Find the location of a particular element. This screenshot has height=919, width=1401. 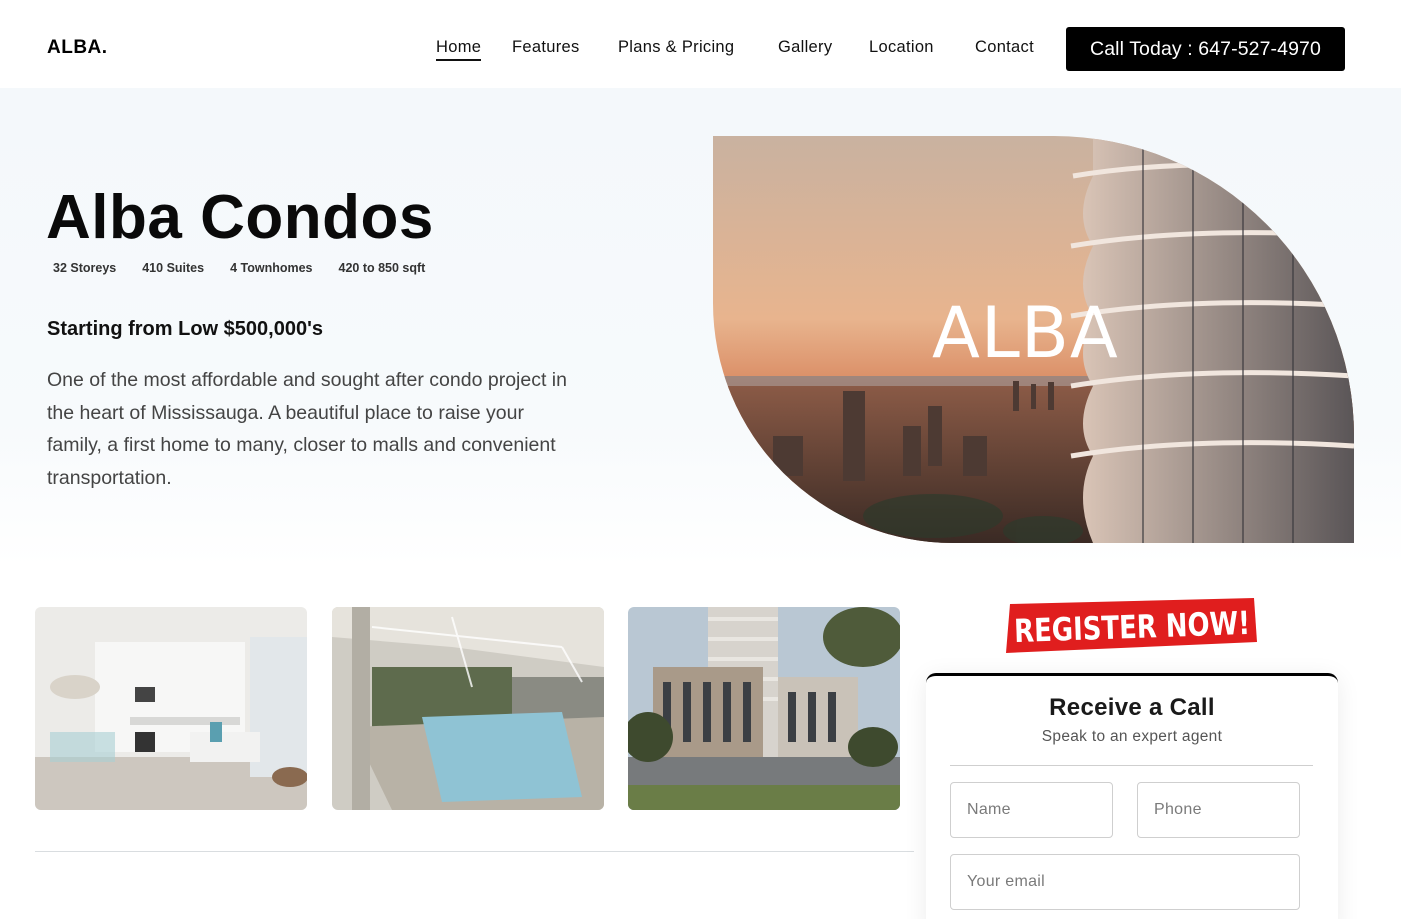

kitchen-interior-image is located at coordinates (171, 708).